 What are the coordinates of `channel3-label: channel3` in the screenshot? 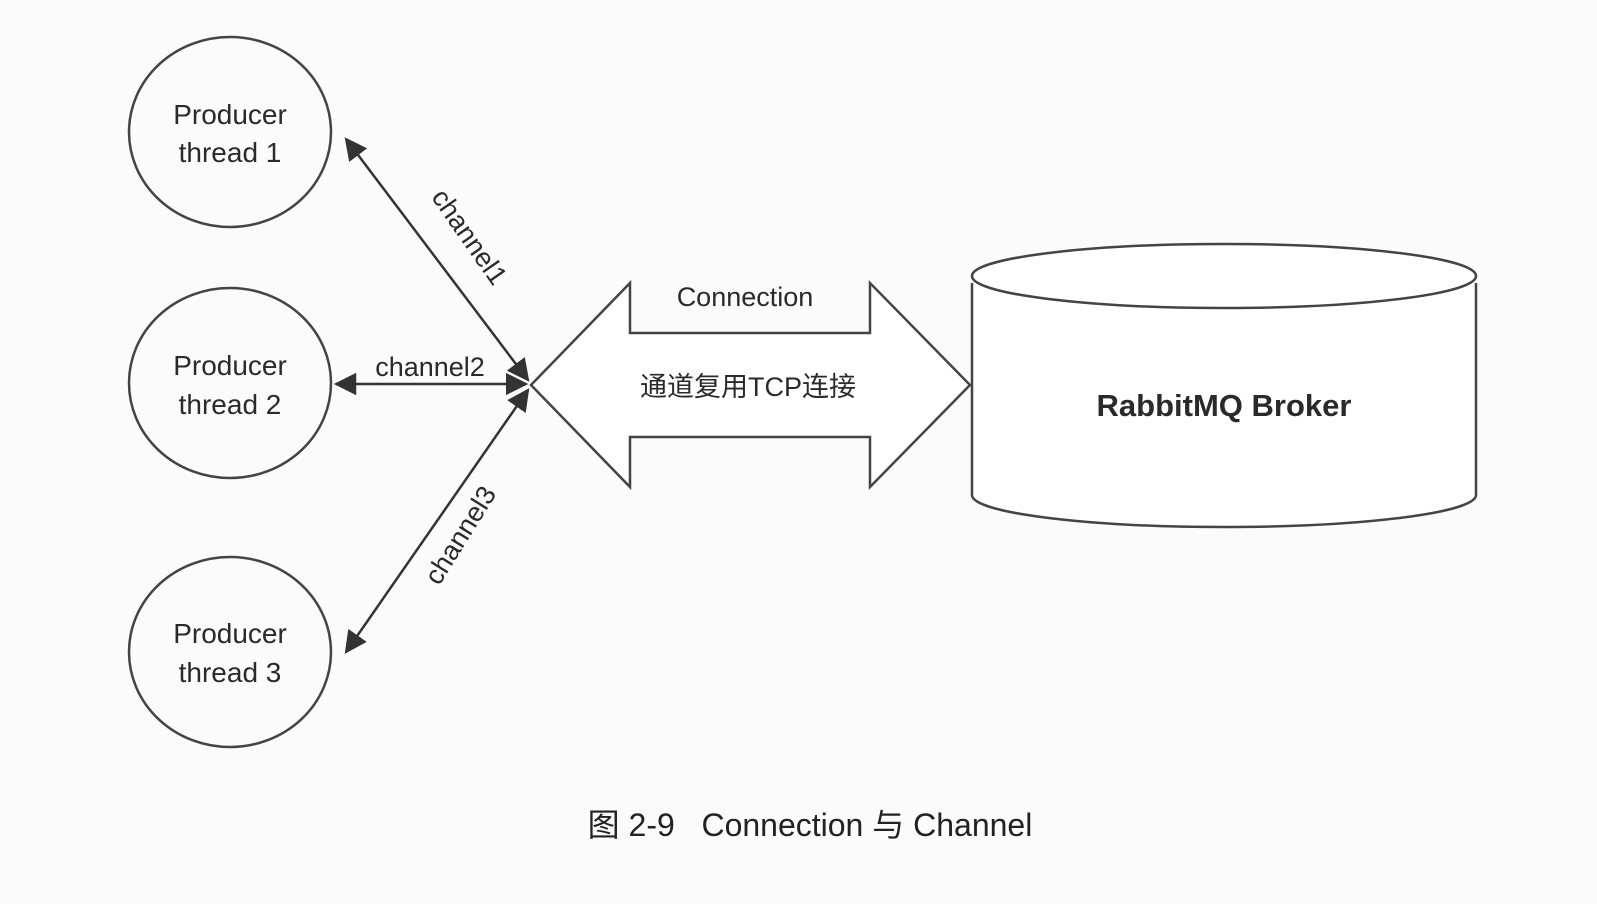 It's located at (461, 535).